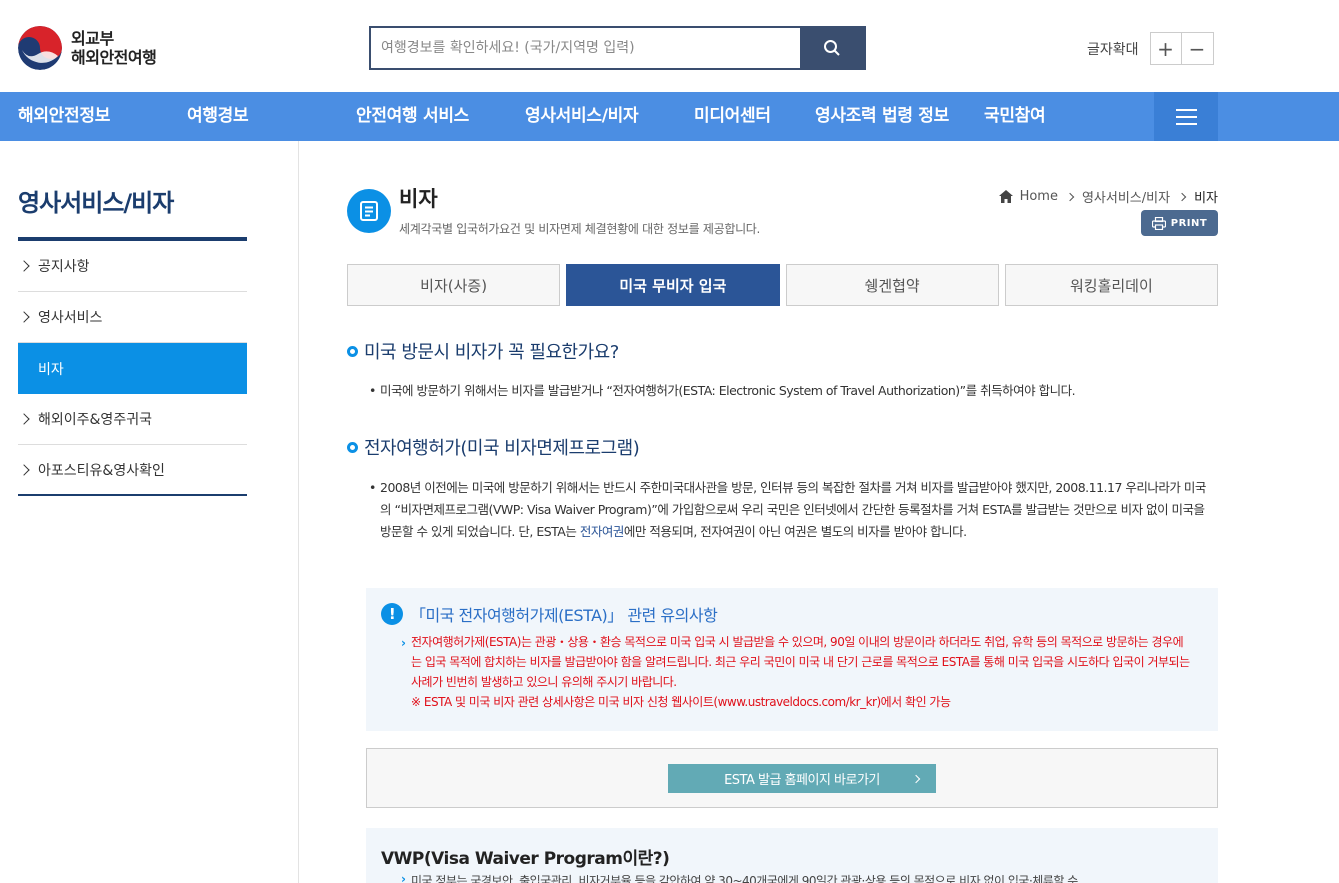 This screenshot has width=1339, height=883. I want to click on esta-button-label: ESTA 발급 홈페이지 바로가기, so click(802, 780).